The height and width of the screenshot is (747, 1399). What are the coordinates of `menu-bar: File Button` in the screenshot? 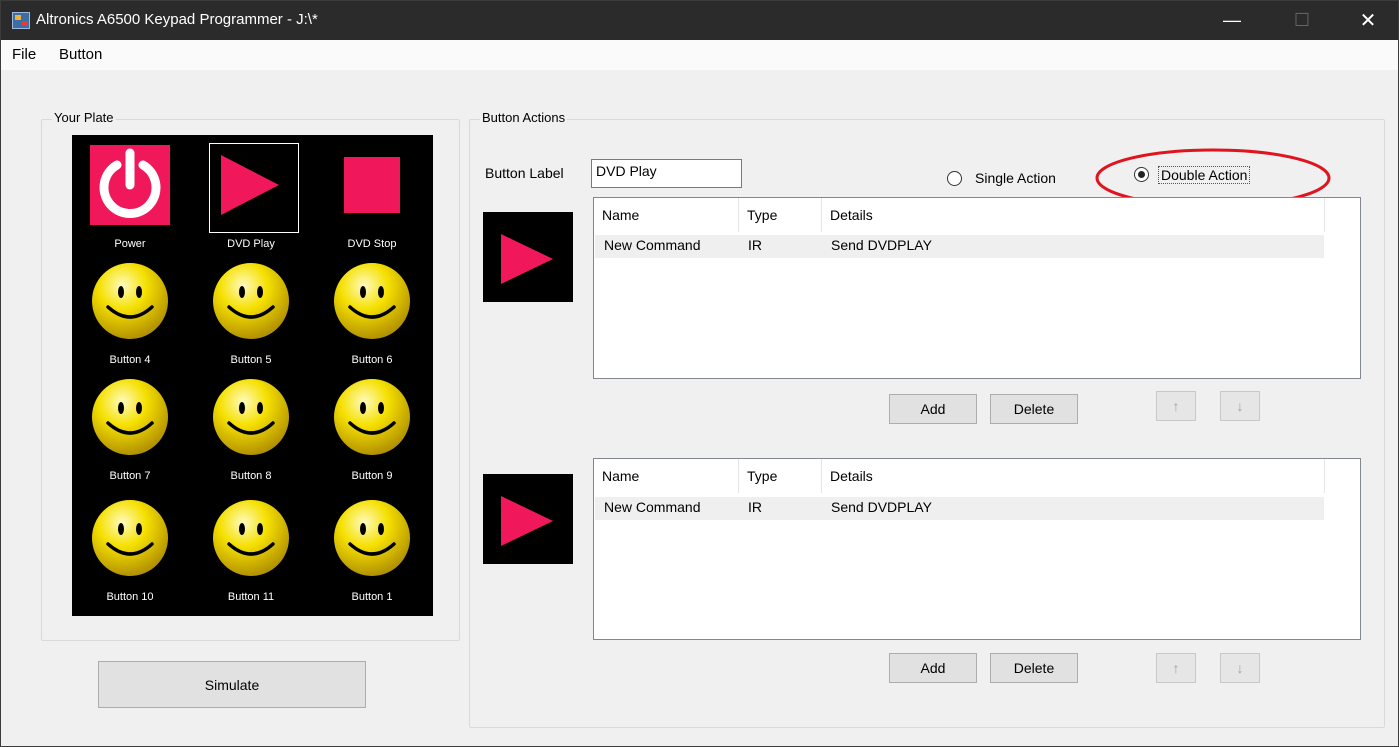 It's located at (699, 55).